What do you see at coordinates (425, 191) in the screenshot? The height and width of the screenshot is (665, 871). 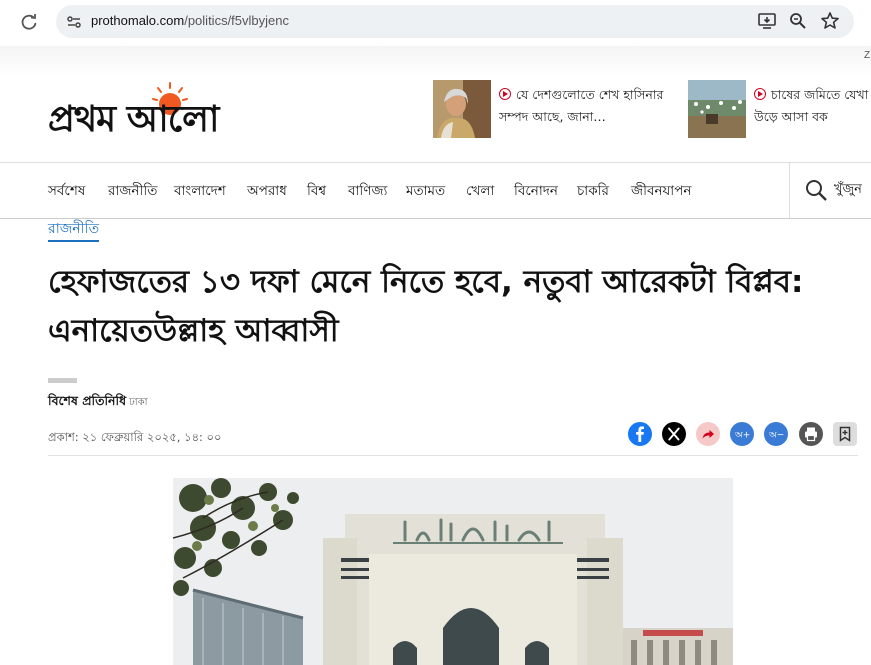 I see `nav-item-opinion: মতামত` at bounding box center [425, 191].